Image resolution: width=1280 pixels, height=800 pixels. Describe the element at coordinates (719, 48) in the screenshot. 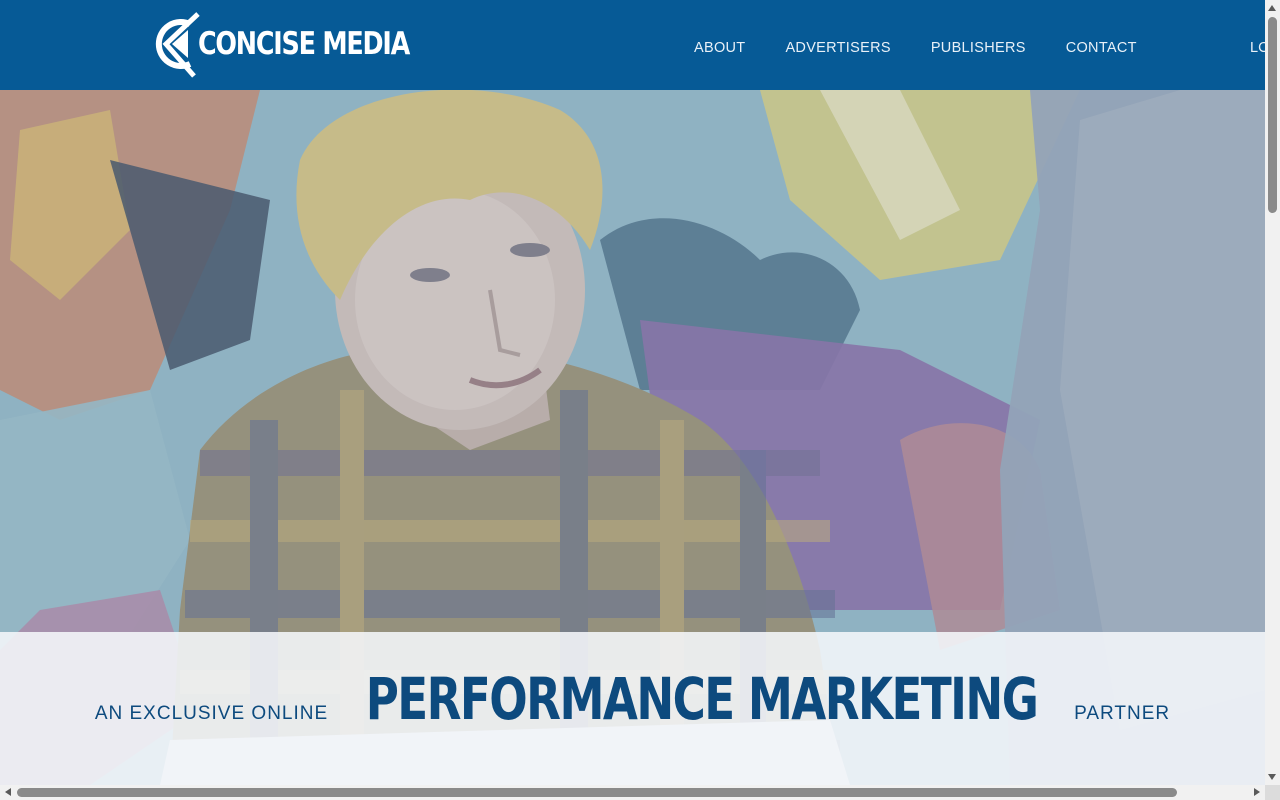

I see `nav-item-about: ABOUT` at that location.